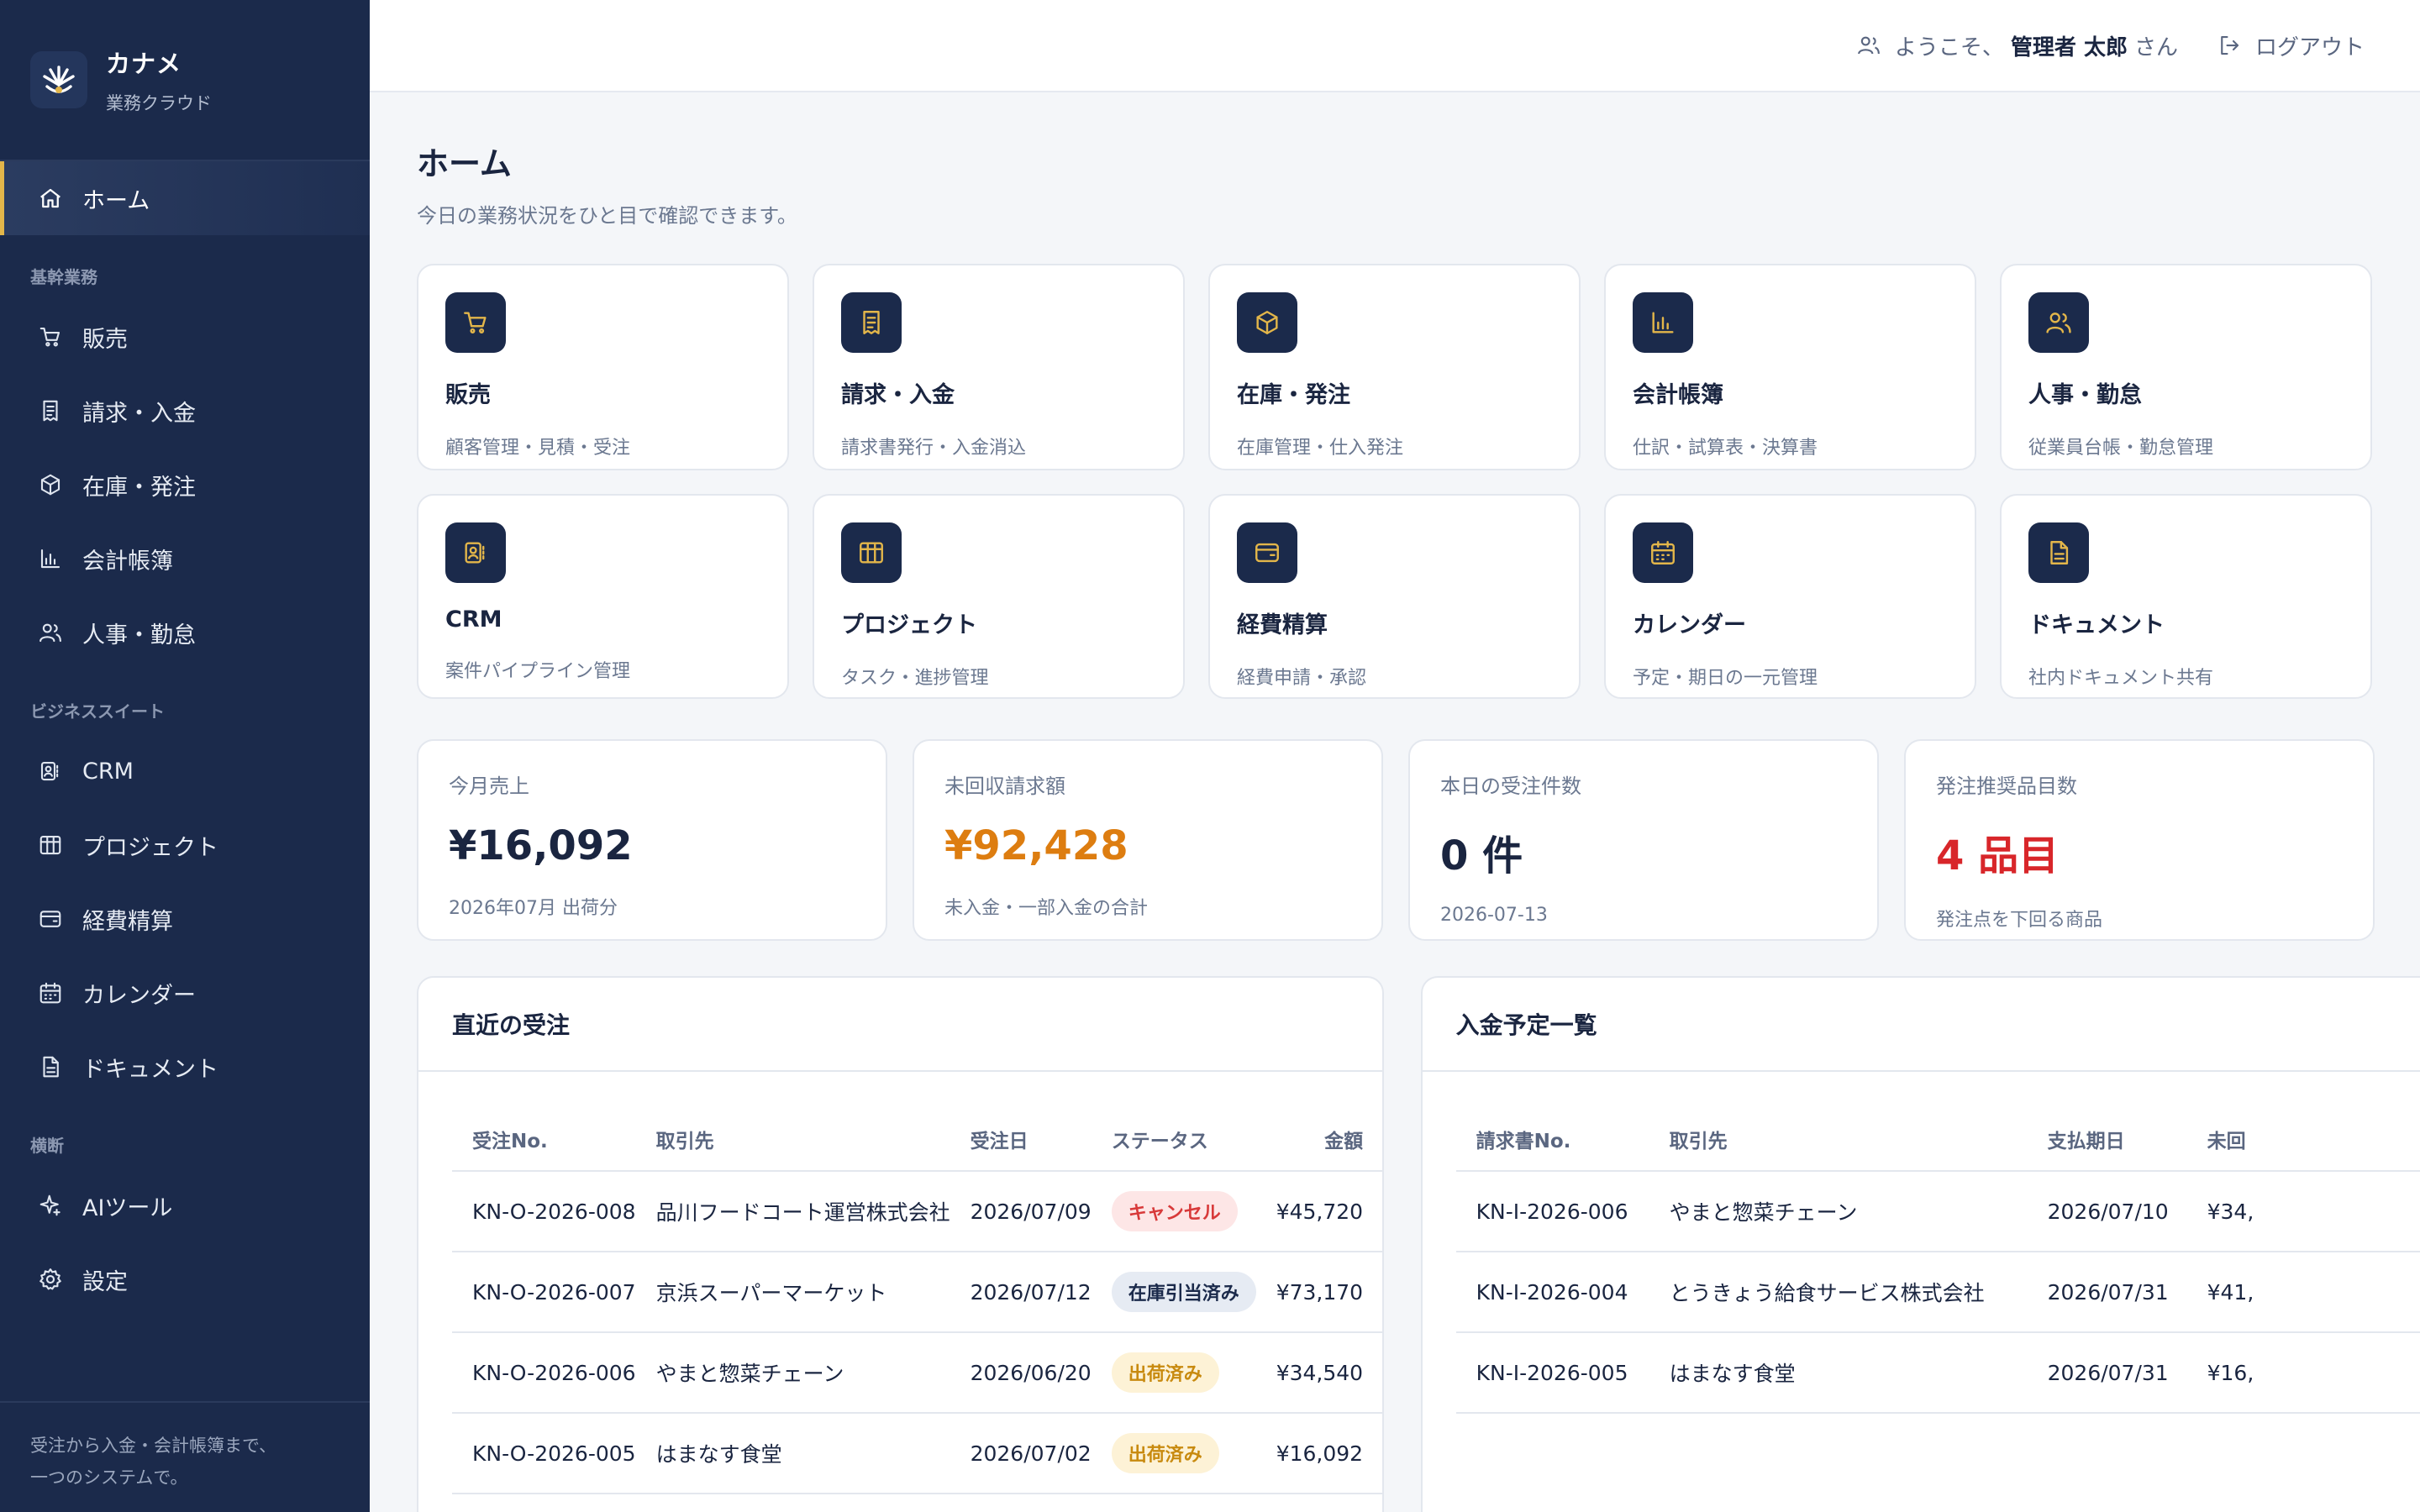 Image resolution: width=2420 pixels, height=1512 pixels. What do you see at coordinates (2229, 45) in the screenshot?
I see `logout-icon` at bounding box center [2229, 45].